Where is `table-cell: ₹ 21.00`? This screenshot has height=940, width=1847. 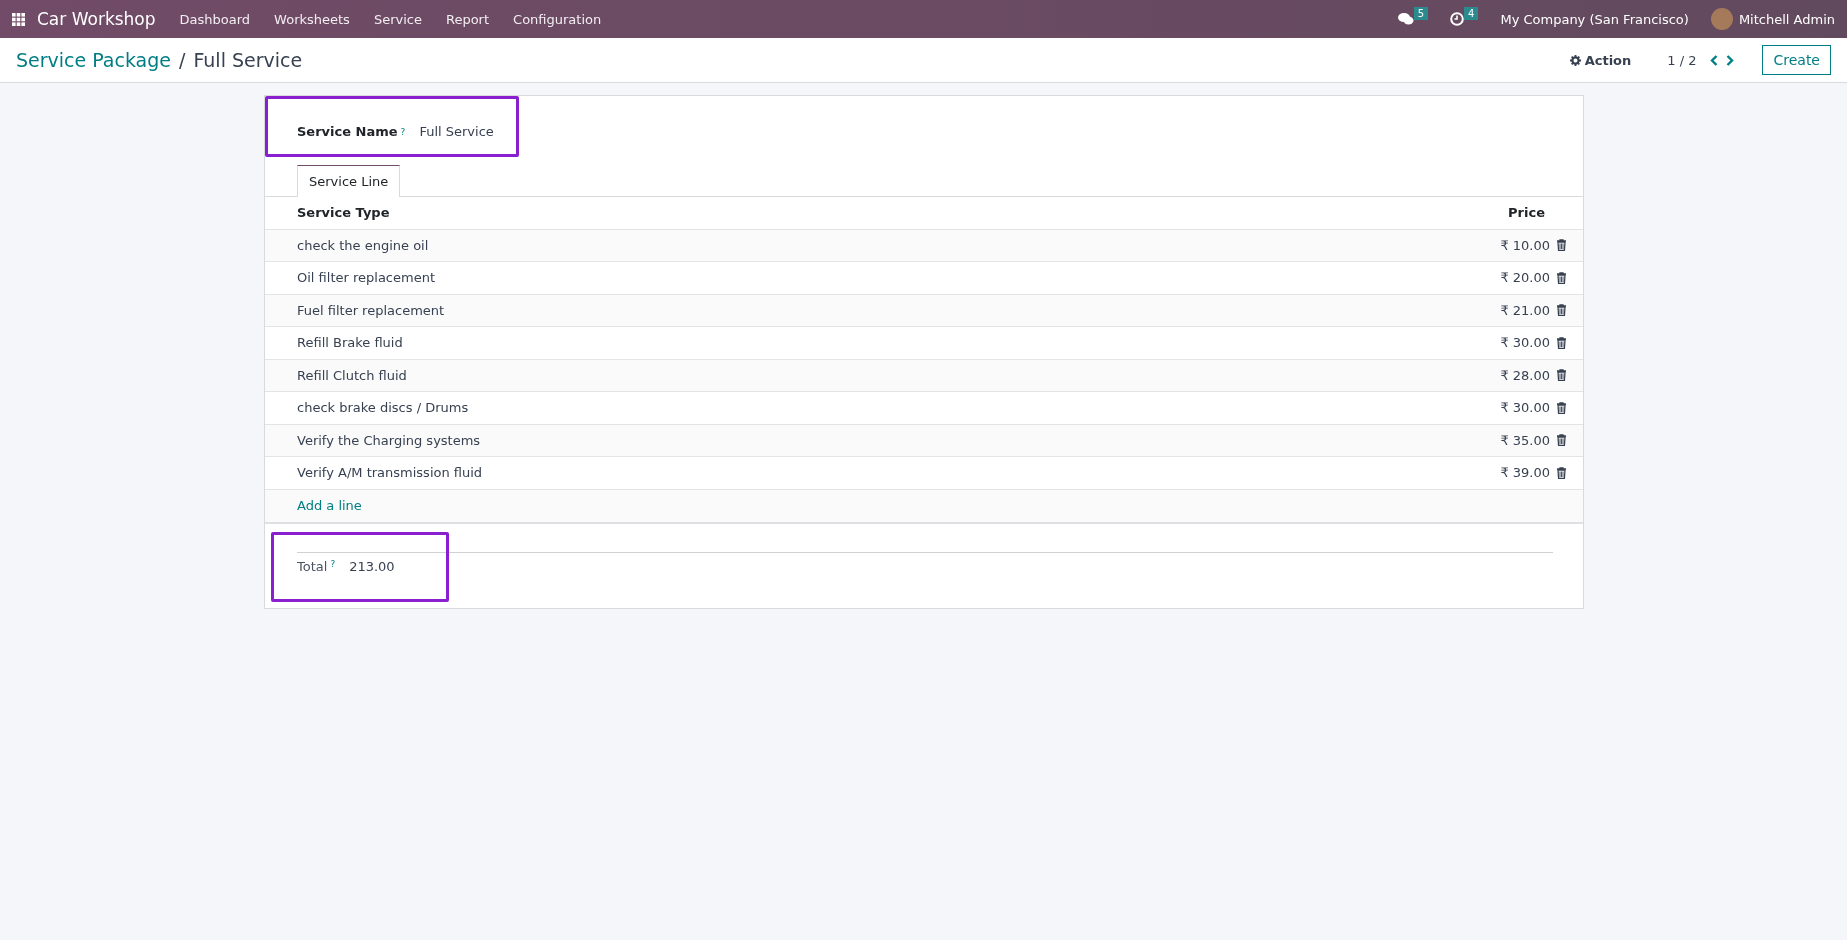
table-cell: ₹ 21.00 is located at coordinates (1525, 310).